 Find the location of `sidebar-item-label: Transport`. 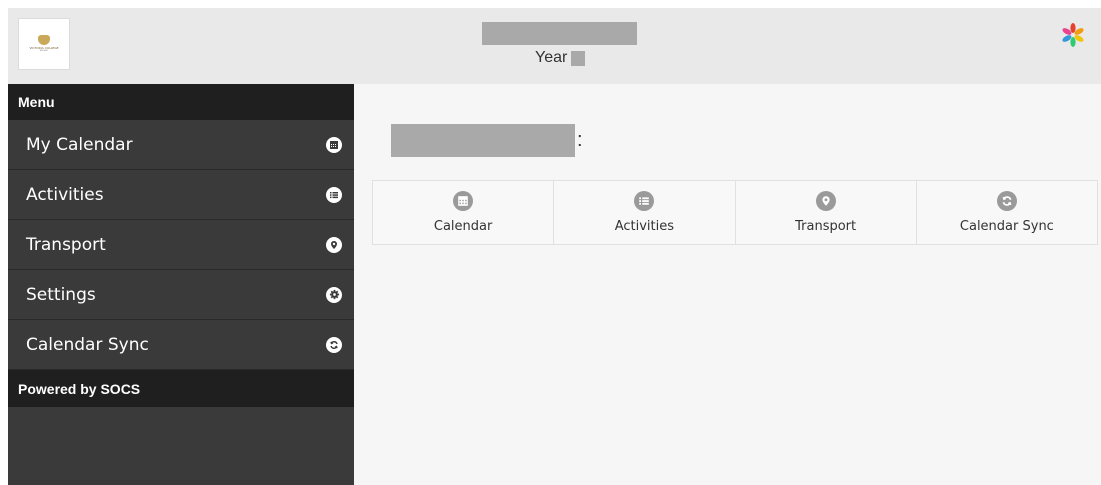

sidebar-item-label: Transport is located at coordinates (66, 244).